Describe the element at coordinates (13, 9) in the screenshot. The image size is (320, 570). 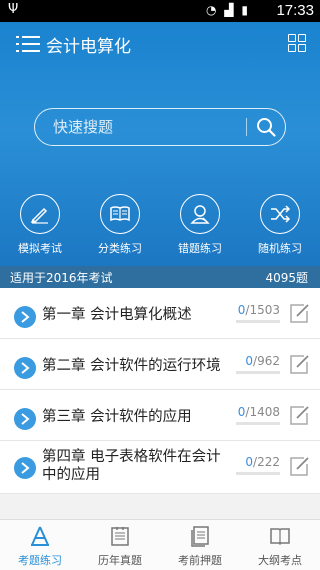
I see `usb-icon: Ψ` at that location.